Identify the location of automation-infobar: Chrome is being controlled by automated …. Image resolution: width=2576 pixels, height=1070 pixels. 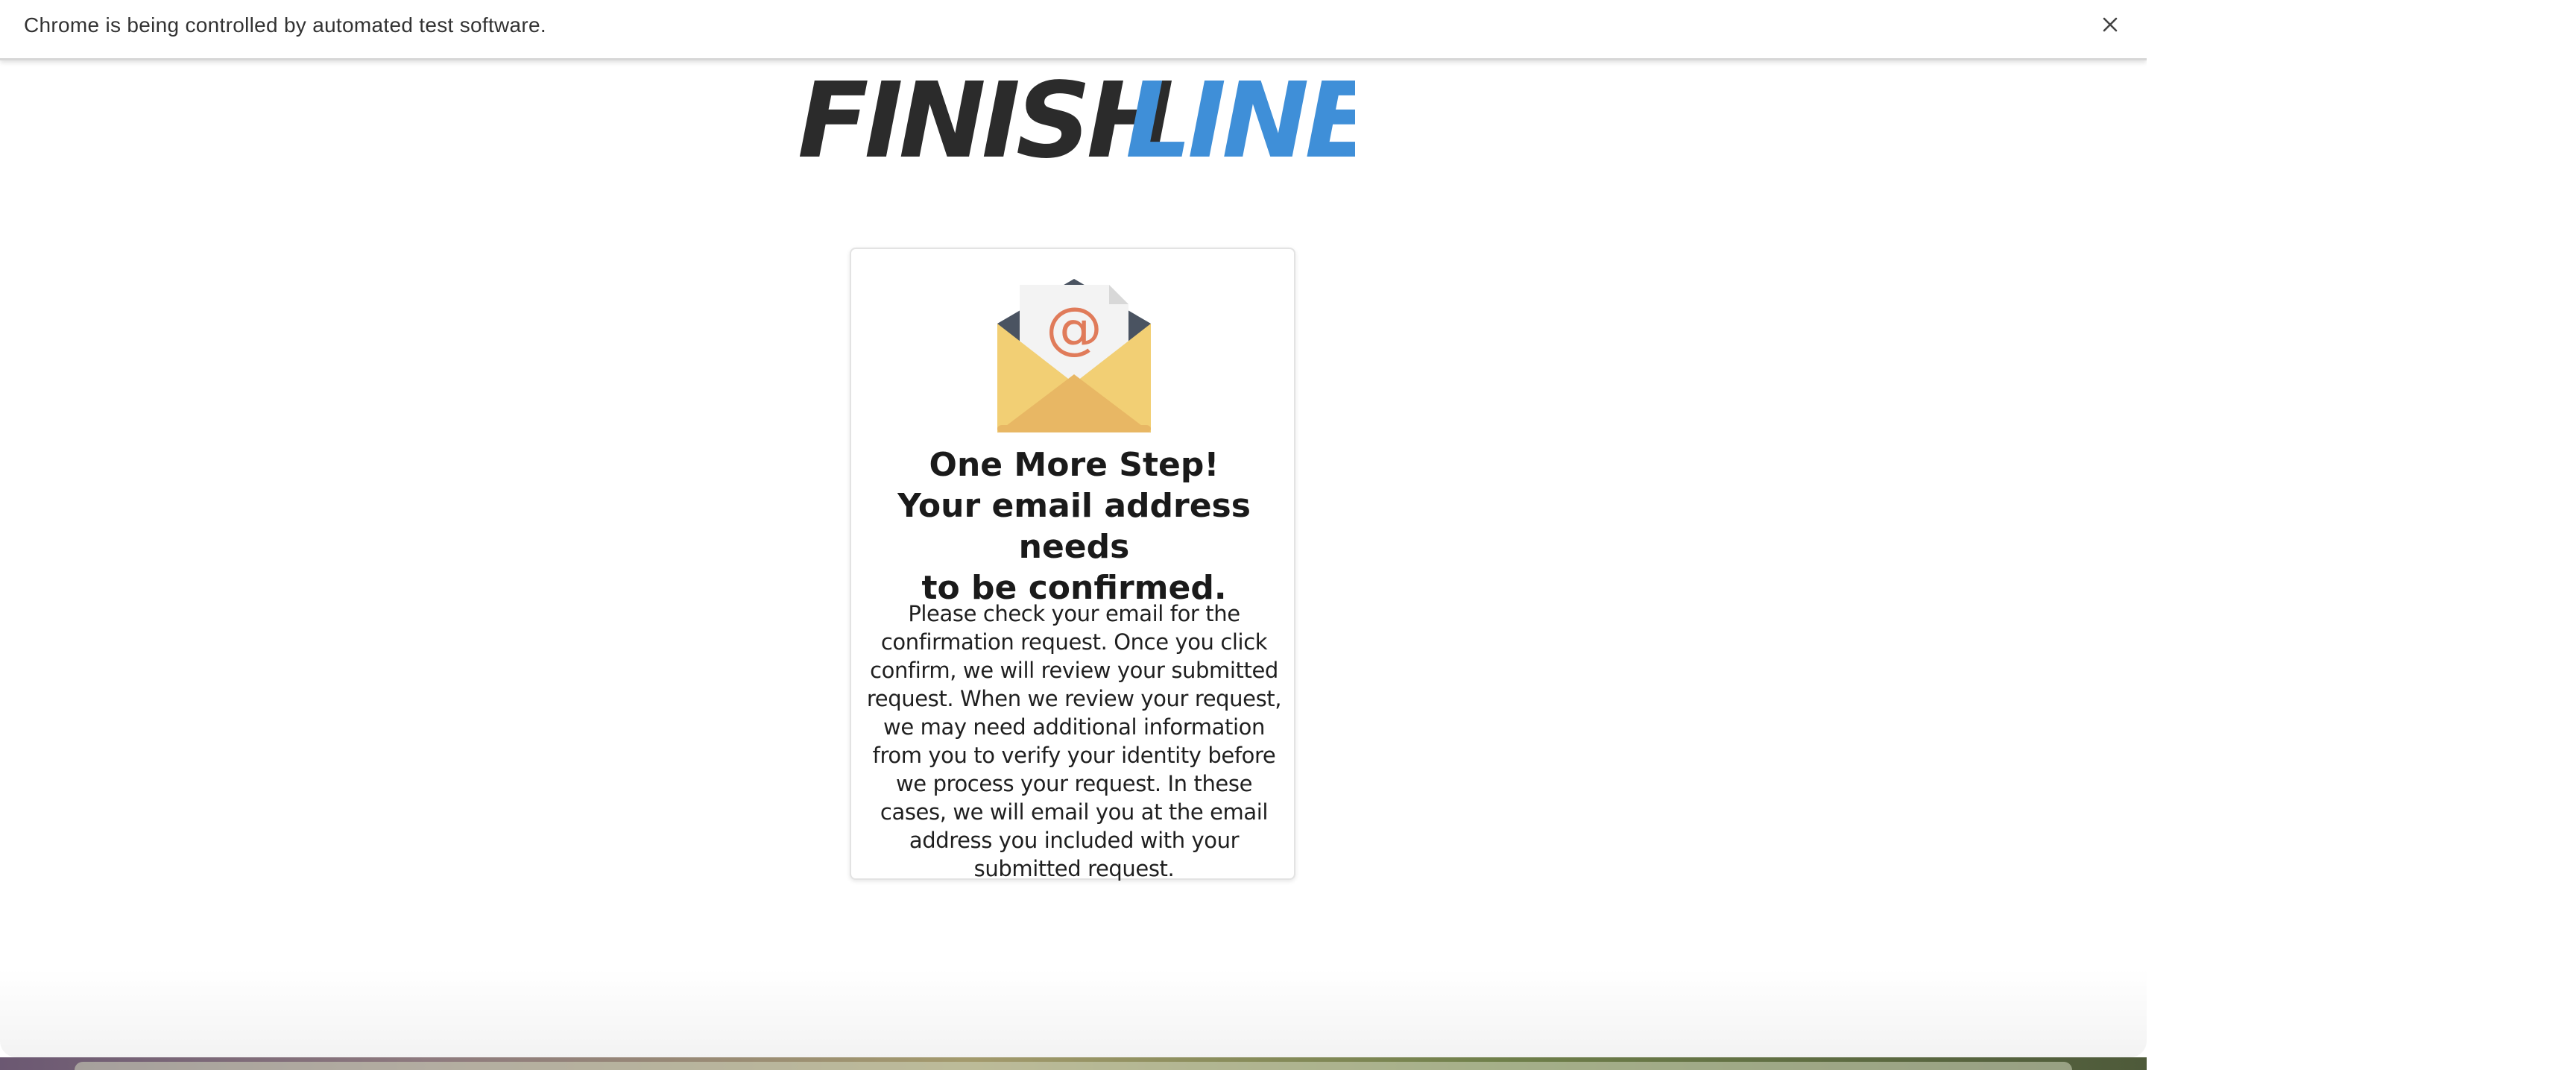
(1073, 30).